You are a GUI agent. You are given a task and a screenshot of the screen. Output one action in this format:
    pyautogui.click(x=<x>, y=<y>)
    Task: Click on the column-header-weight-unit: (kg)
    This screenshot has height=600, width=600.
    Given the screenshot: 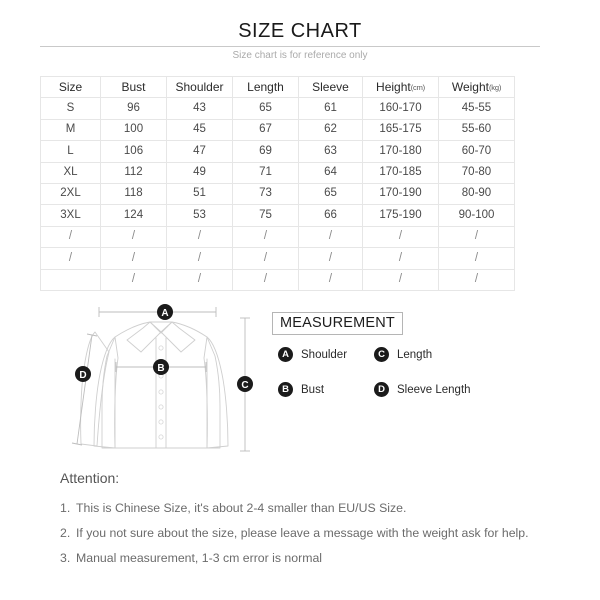 What is the action you would take?
    pyautogui.click(x=495, y=88)
    